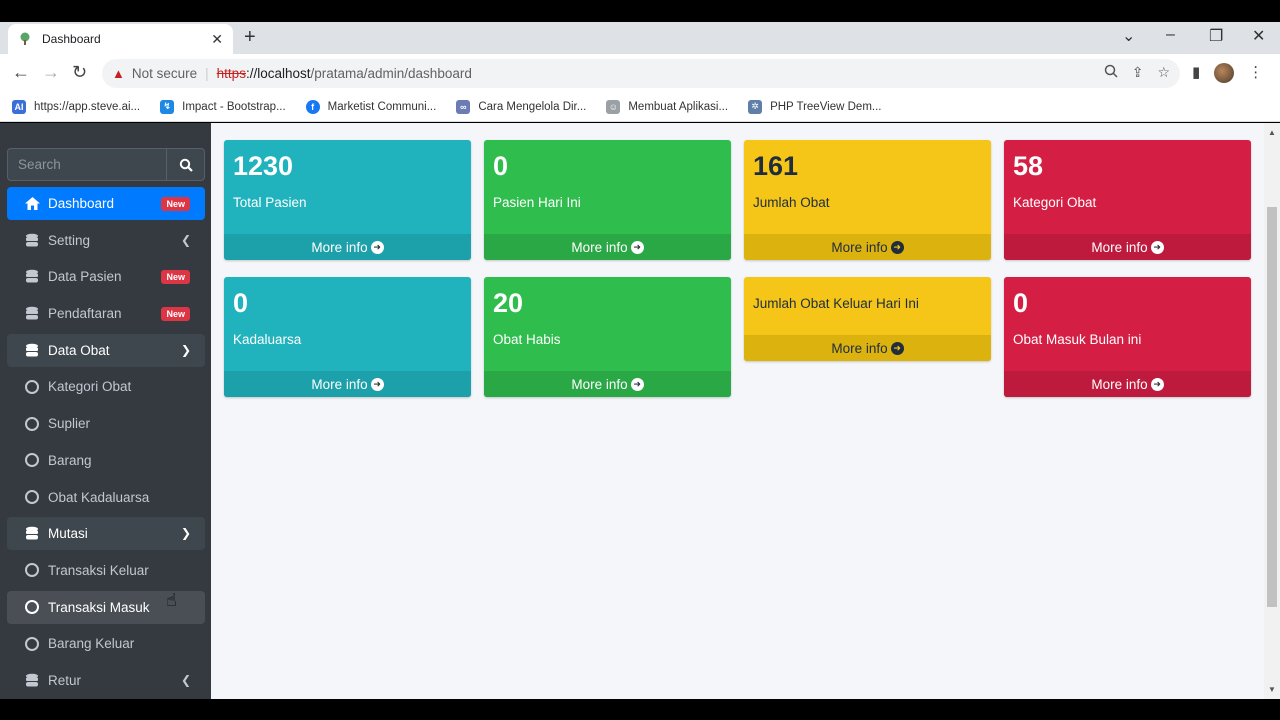 This screenshot has width=1280, height=720. Describe the element at coordinates (106, 460) in the screenshot. I see `sidebar-item-barang: Barang` at that location.